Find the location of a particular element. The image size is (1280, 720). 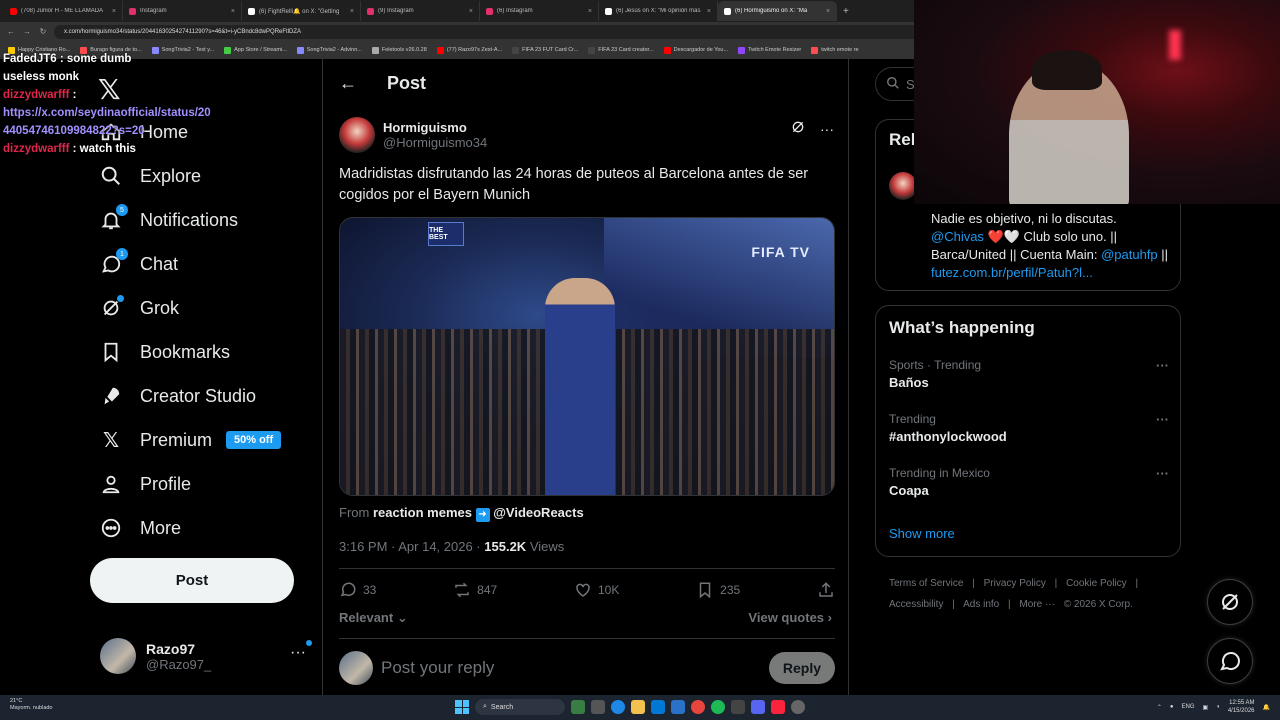

nav-creator-studio: Creator Studio is located at coordinates (178, 396).